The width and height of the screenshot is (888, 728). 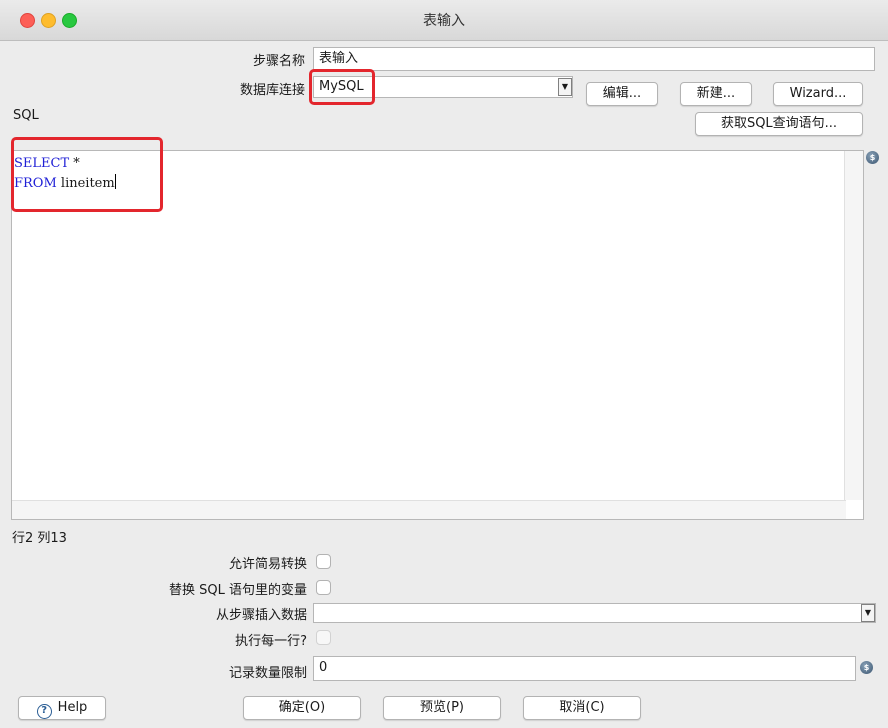 I want to click on insert-from-step-label: 从步骤插入数据, so click(x=261, y=615).